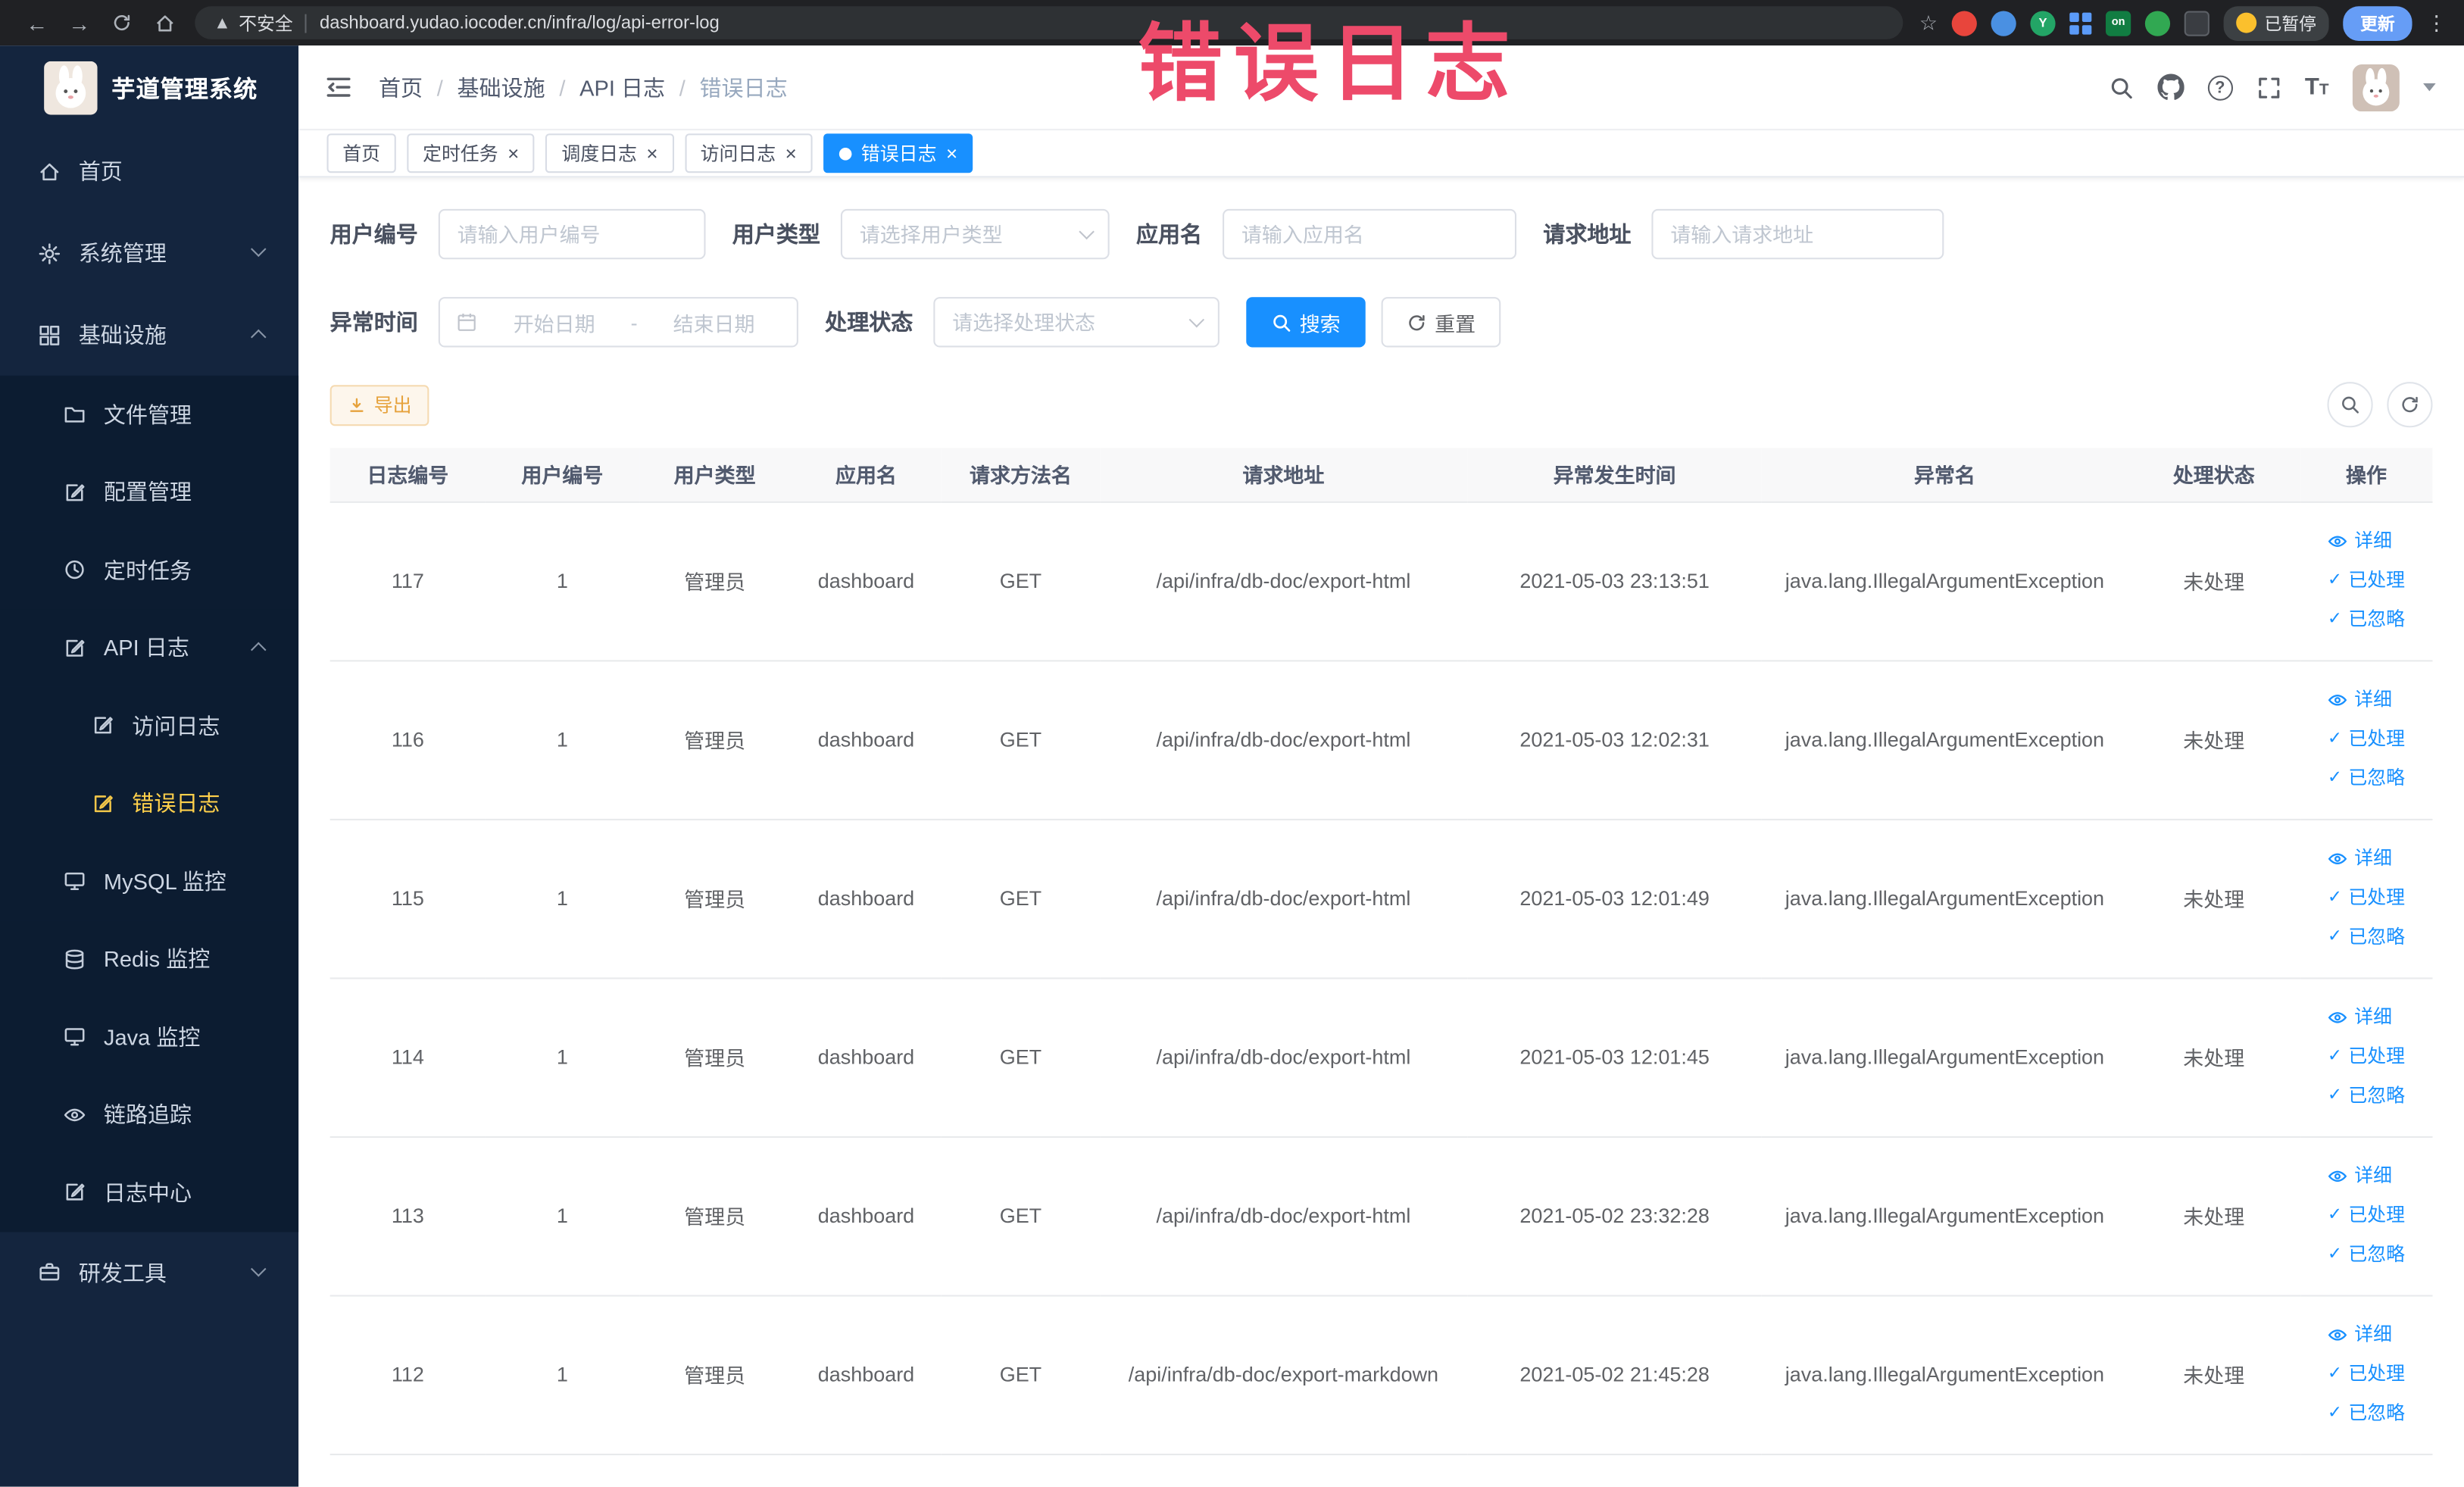  Describe the element at coordinates (2276, 22) in the screenshot. I see `paused-extension-badge: 已暂停` at that location.